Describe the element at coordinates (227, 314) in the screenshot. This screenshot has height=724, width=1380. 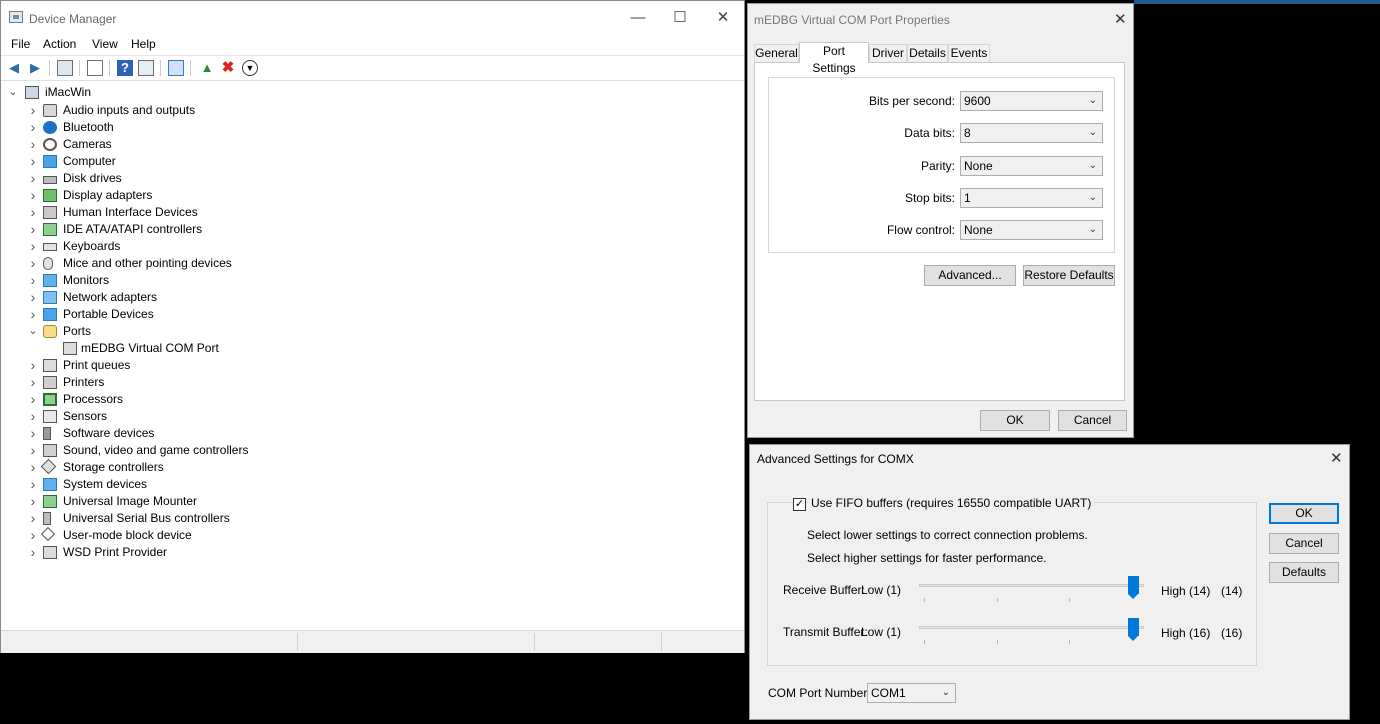
I see `tree-category-item: › Portable Devices` at that location.